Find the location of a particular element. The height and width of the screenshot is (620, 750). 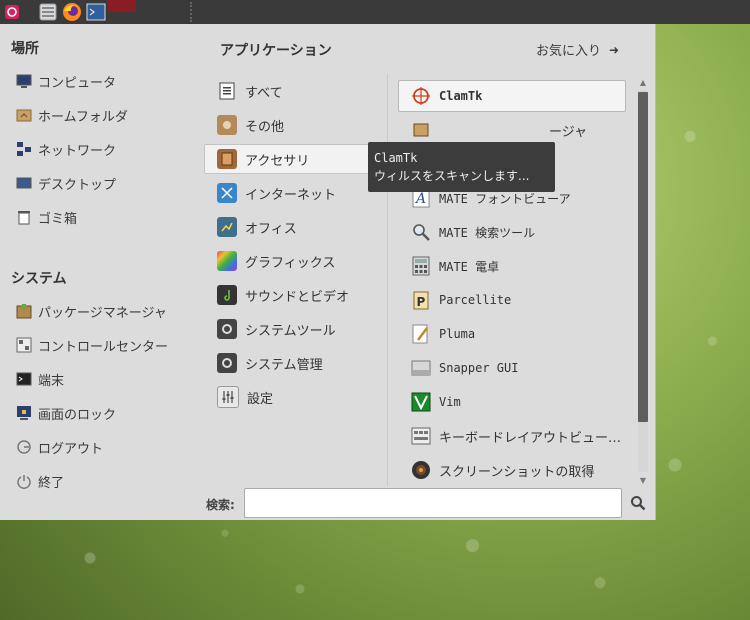

category-label: システムツール is located at coordinates (290, 331).